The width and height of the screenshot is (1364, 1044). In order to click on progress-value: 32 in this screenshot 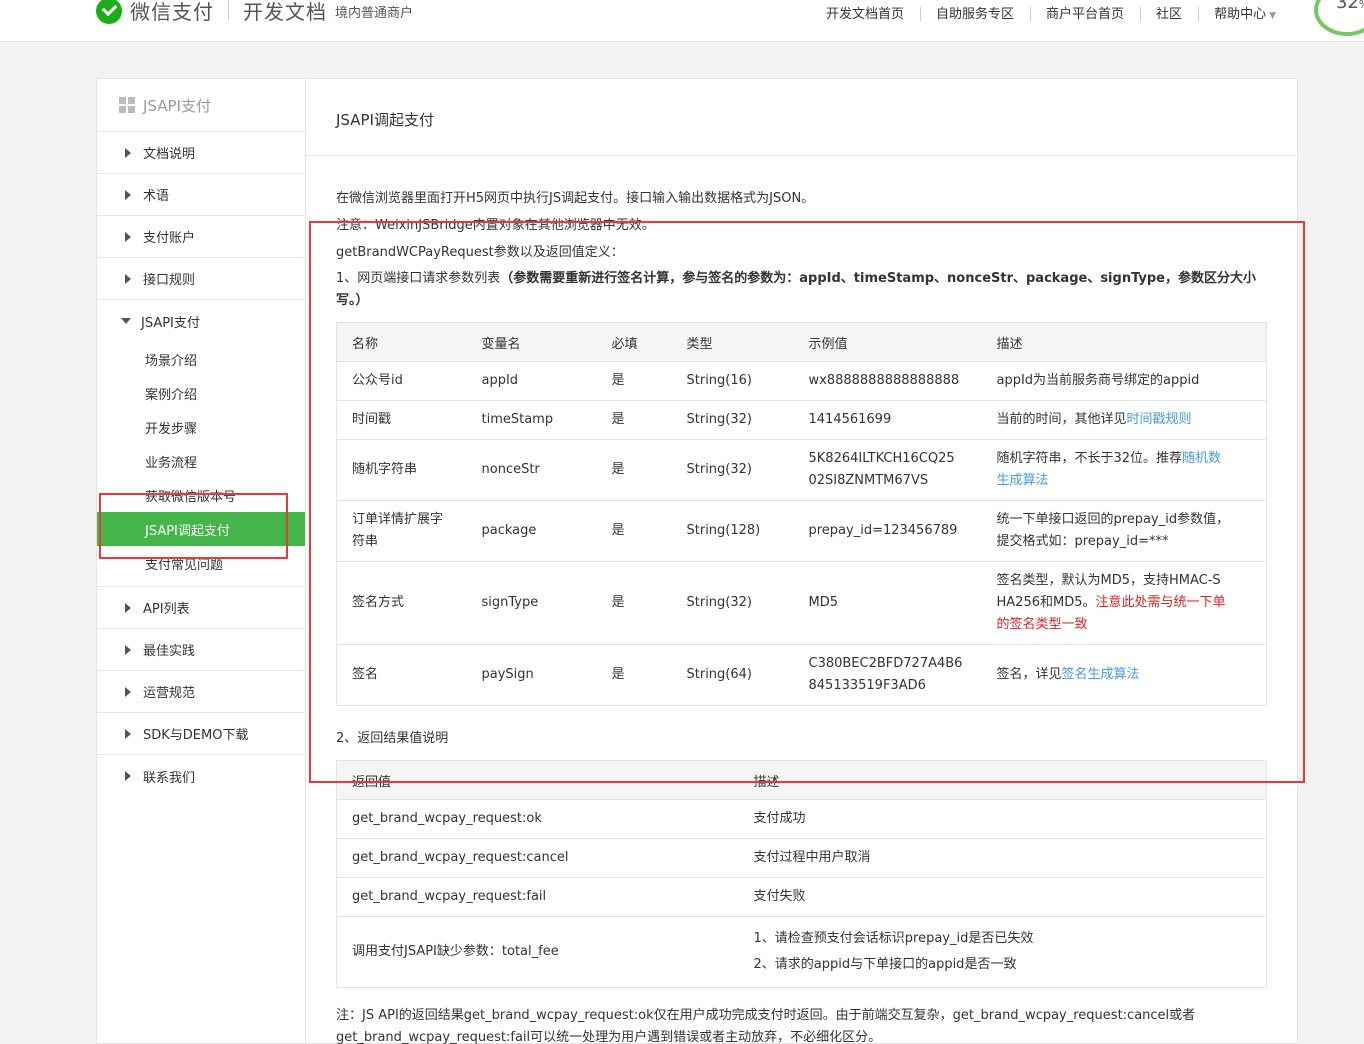, I will do `click(1347, 6)`.